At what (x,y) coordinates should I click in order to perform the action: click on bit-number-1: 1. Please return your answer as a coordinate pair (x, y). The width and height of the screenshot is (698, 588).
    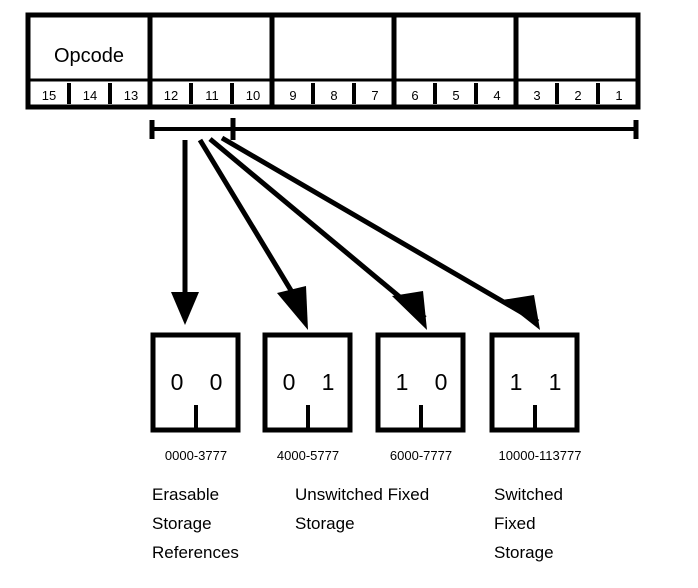
    Looking at the image, I should click on (618, 95).